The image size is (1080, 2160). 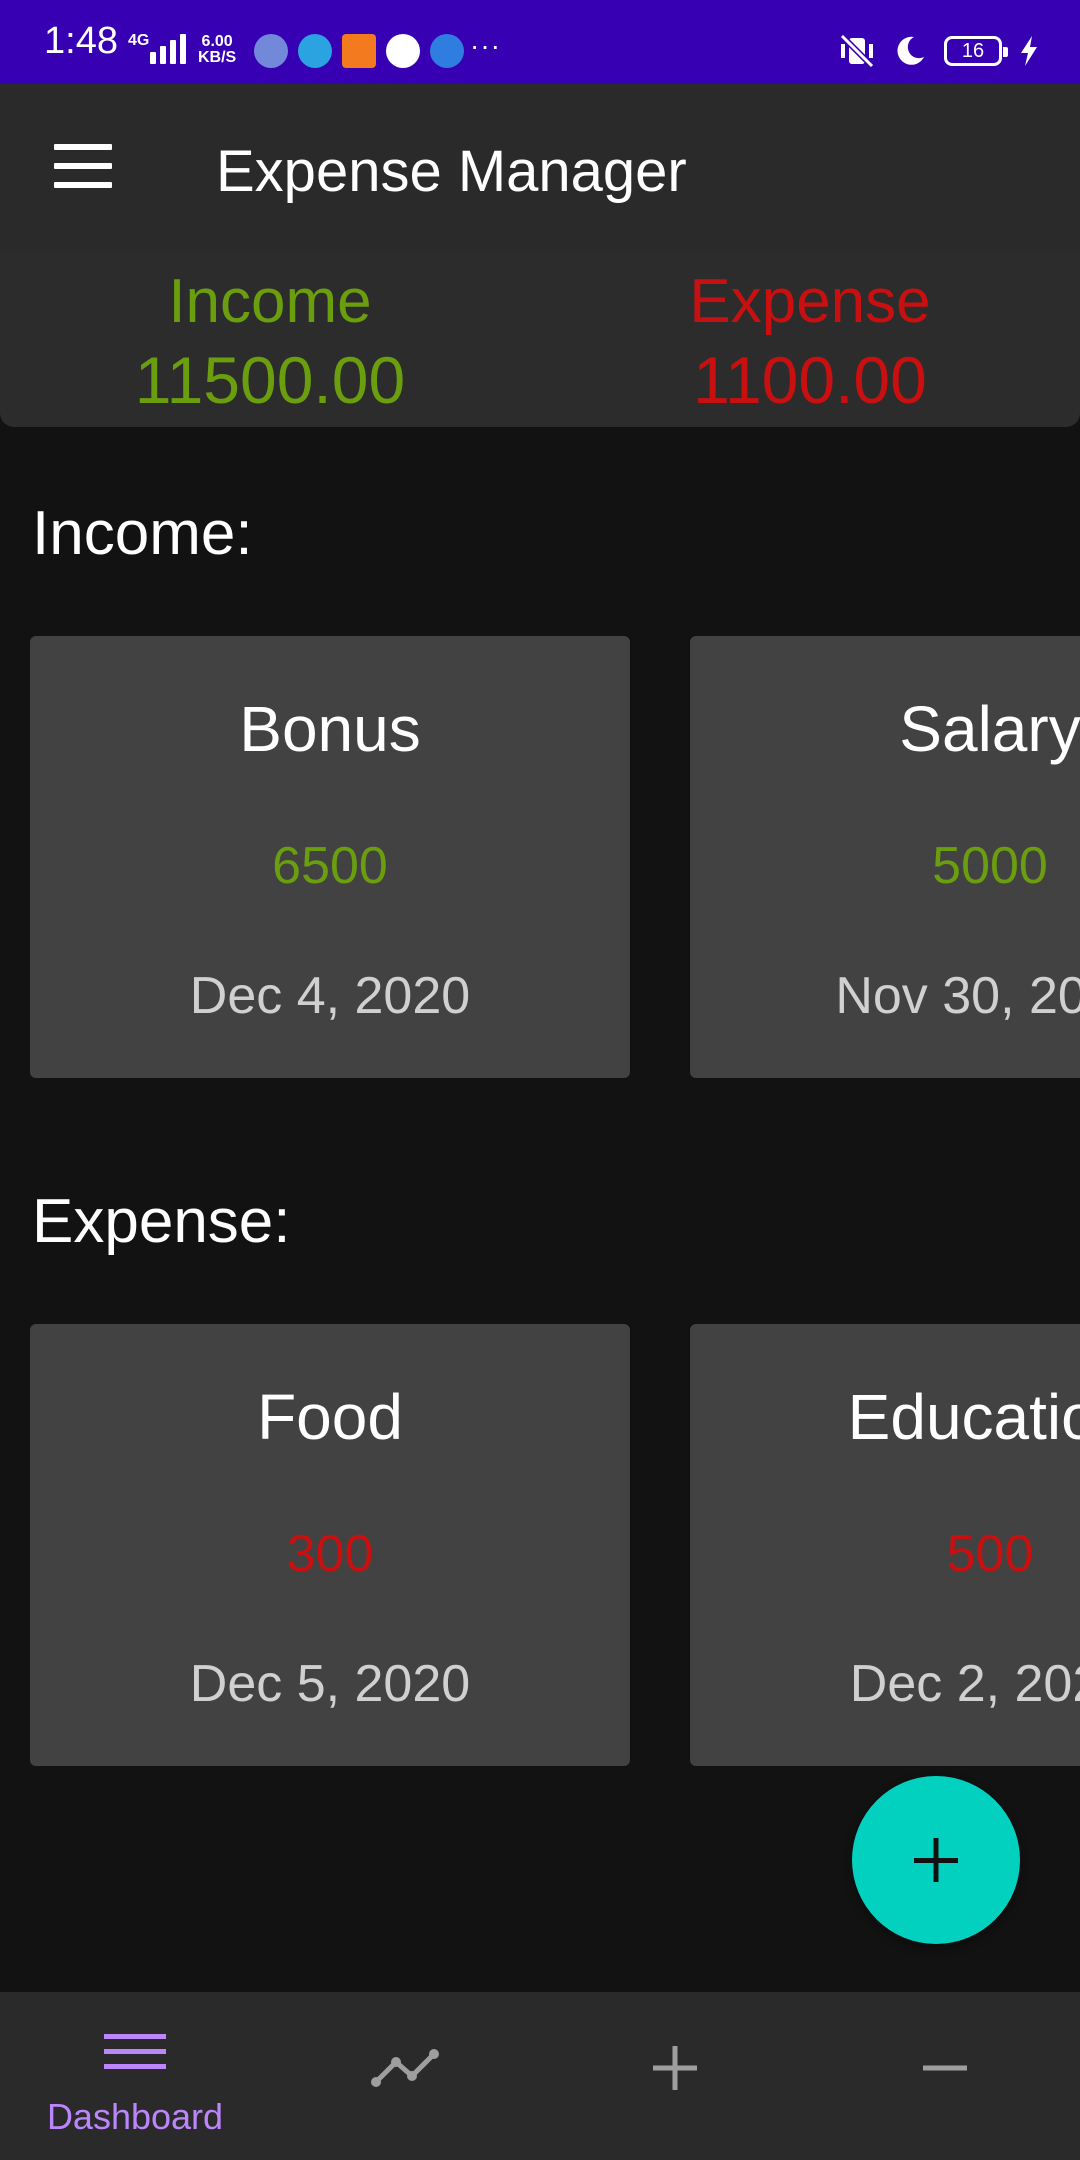 I want to click on charging-bolt-icon, so click(x=1029, y=51).